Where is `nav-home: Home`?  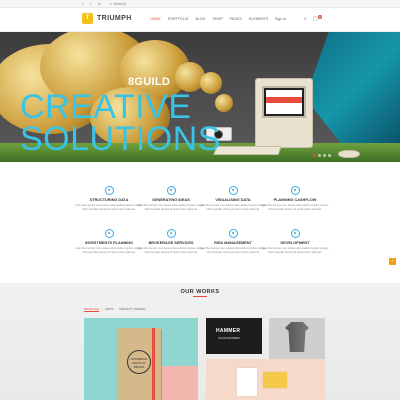 nav-home: Home is located at coordinates (155, 19).